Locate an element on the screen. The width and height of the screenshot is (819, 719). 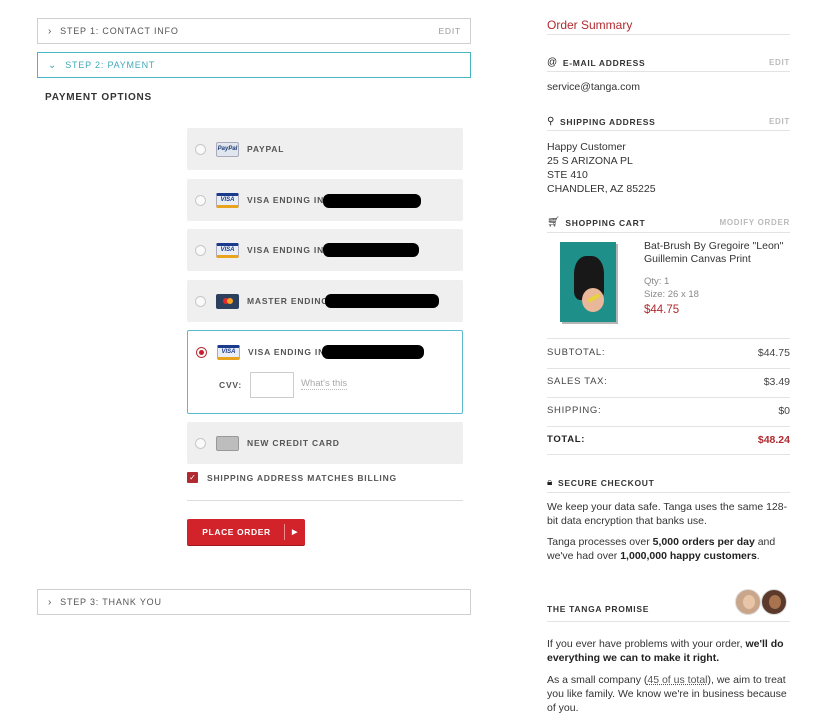
payment-option-visa-2: VISA VISA ENDING IN is located at coordinates (325, 250).